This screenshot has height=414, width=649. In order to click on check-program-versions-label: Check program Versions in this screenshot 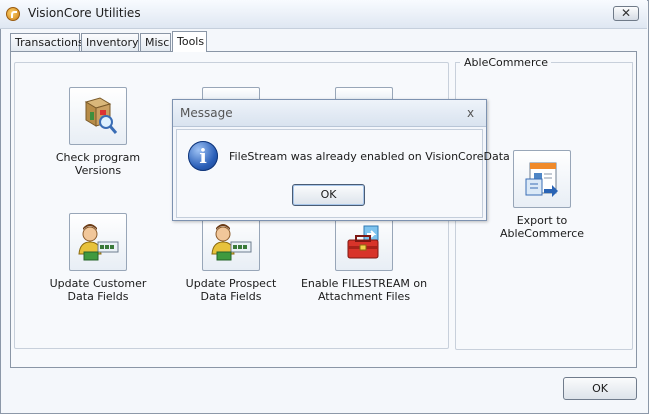, I will do `click(98, 164)`.